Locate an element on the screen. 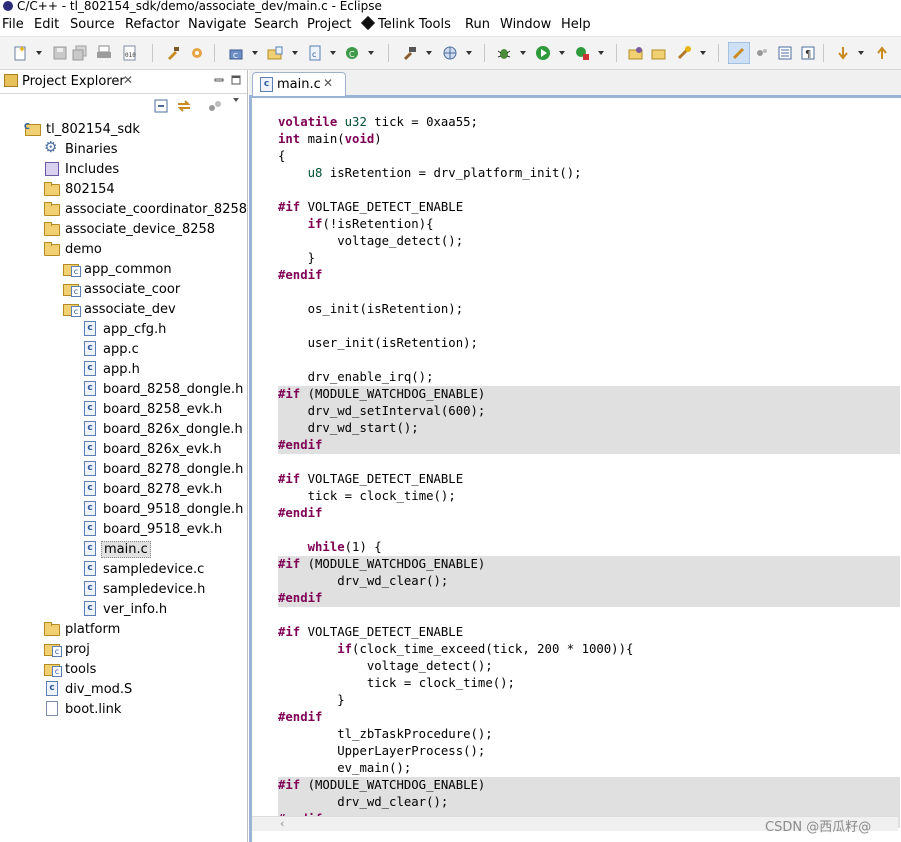 The image size is (901, 842). menu-navigate: Navigate is located at coordinates (217, 24).